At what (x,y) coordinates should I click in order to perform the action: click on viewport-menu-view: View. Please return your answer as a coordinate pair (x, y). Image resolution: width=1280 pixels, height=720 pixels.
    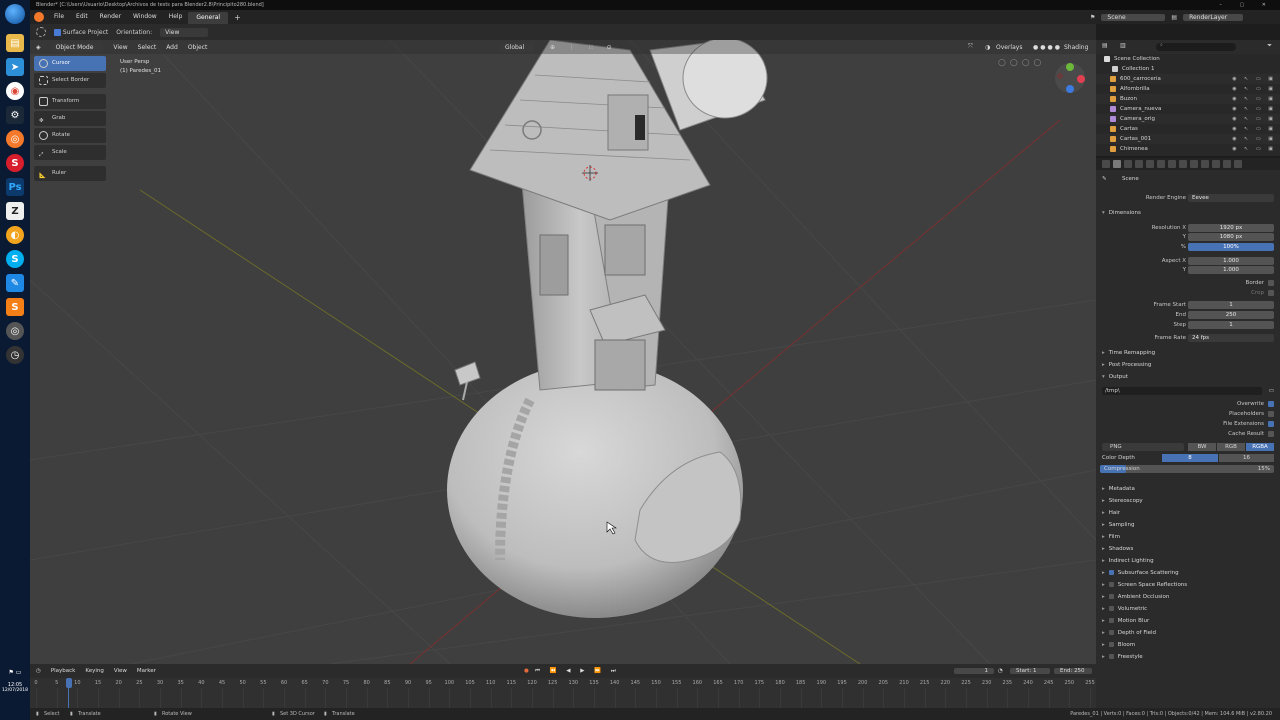
    Looking at the image, I should click on (120, 47).